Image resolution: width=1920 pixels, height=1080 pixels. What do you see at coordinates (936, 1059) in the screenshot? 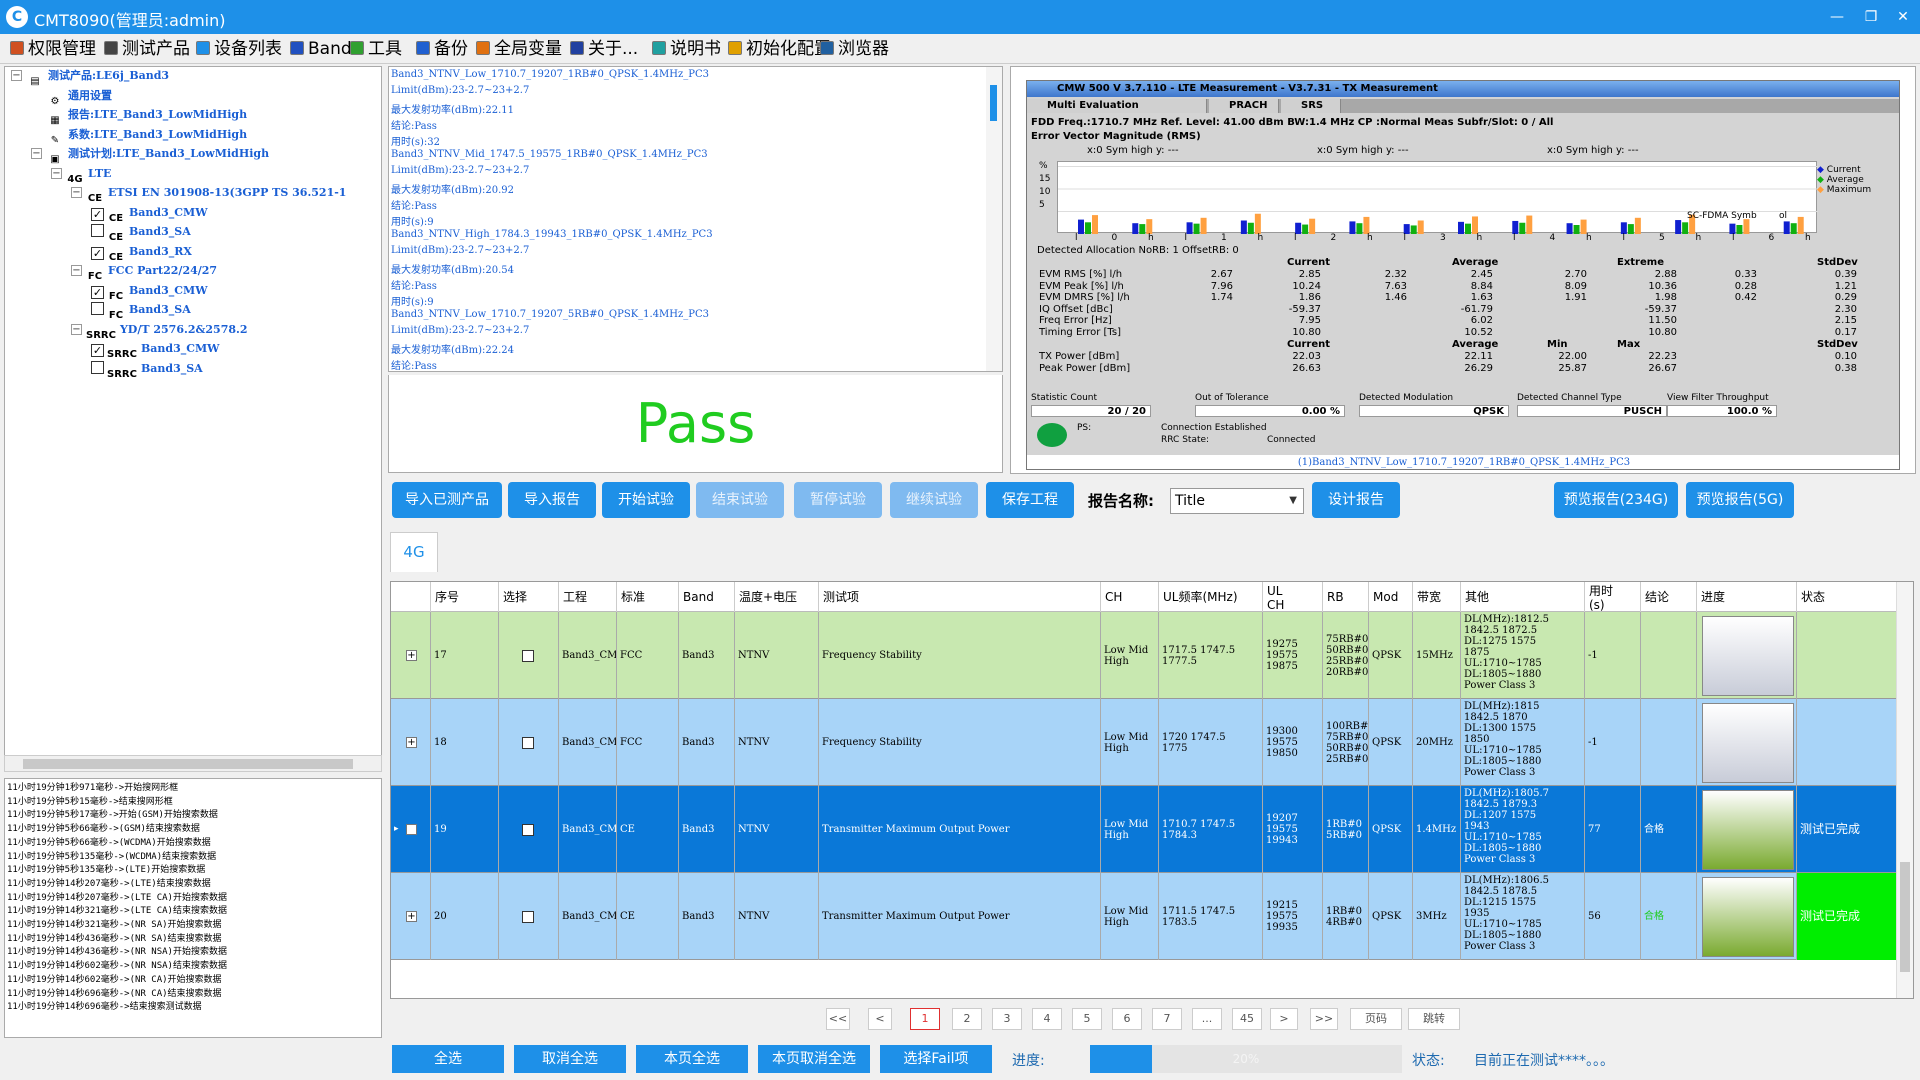
I see `select-fail-button: 选择Fail项` at bounding box center [936, 1059].